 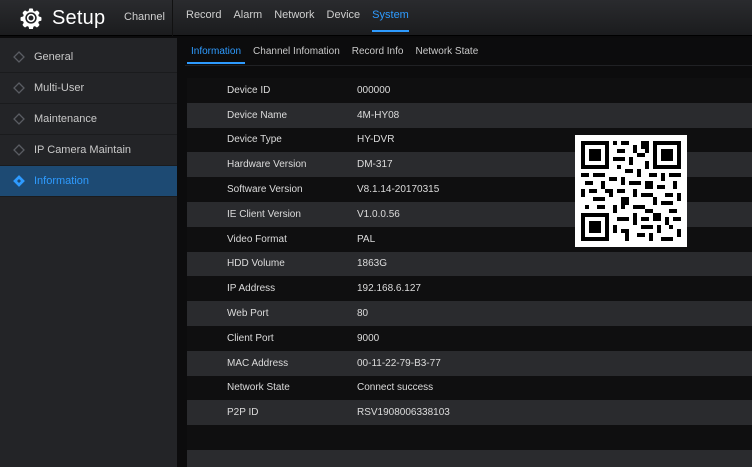 What do you see at coordinates (265, 190) in the screenshot?
I see `info-label: Software Version` at bounding box center [265, 190].